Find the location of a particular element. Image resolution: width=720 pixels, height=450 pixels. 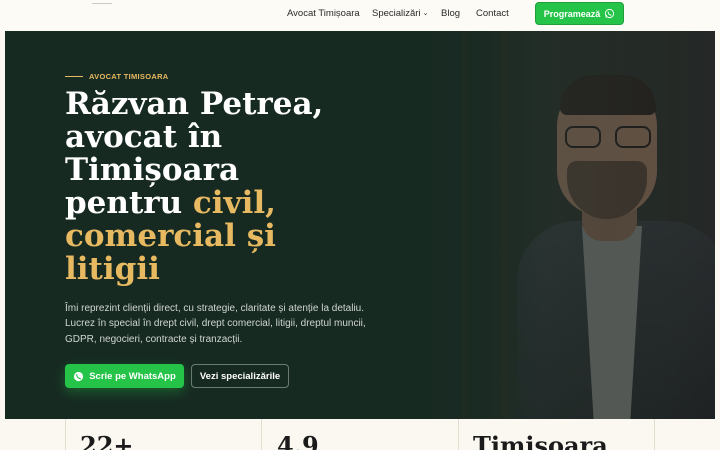

whatsapp-button: Scrie pe WhatsApp is located at coordinates (124, 376).